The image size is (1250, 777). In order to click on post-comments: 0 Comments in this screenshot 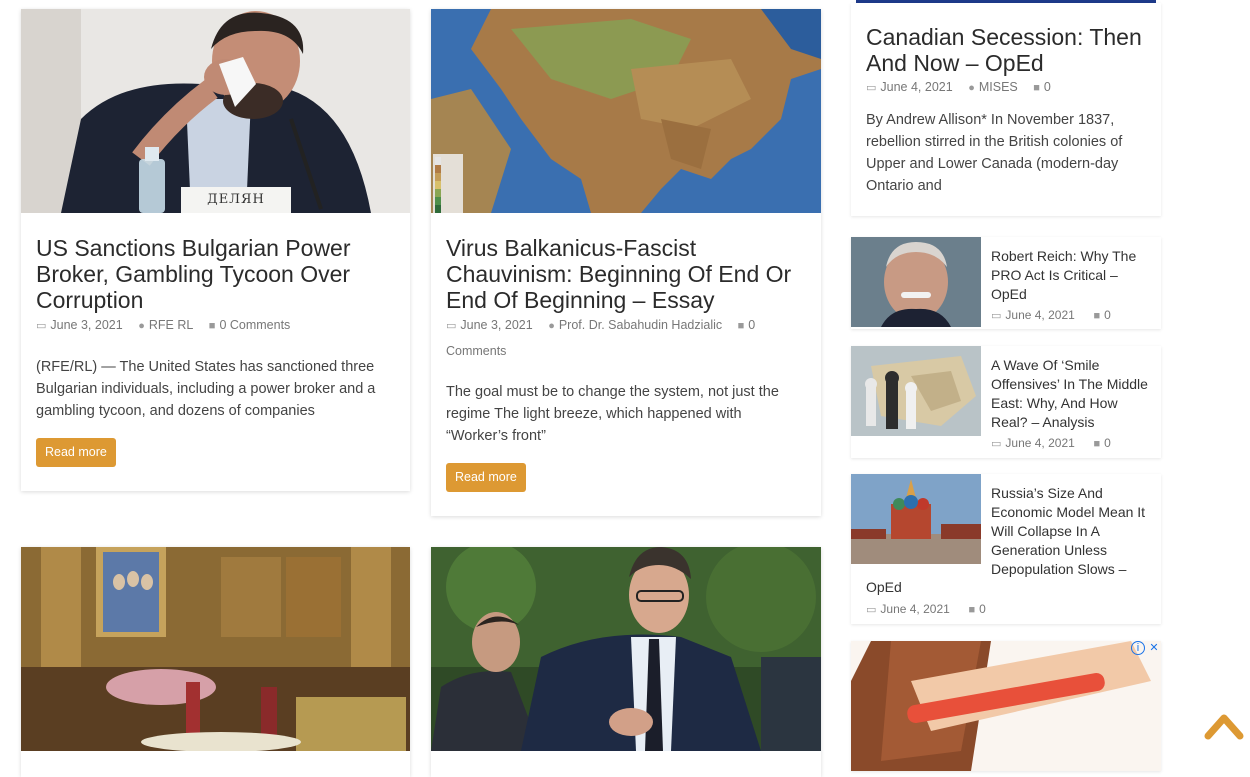, I will do `click(254, 325)`.